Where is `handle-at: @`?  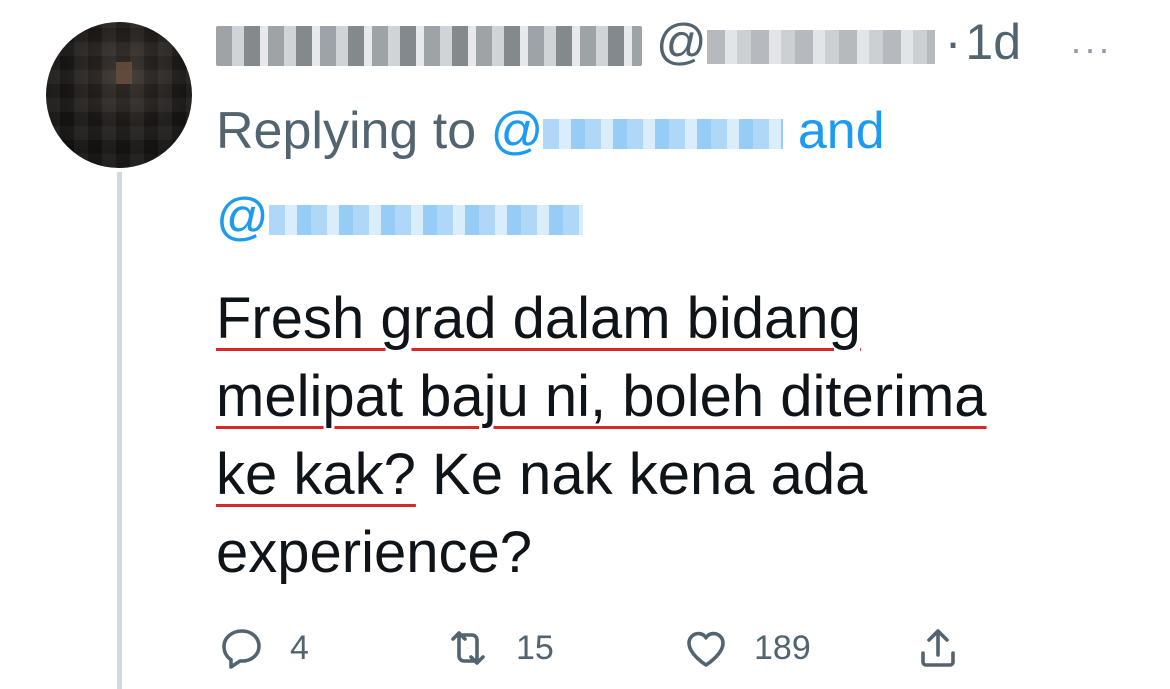 handle-at: @ is located at coordinates (681, 42).